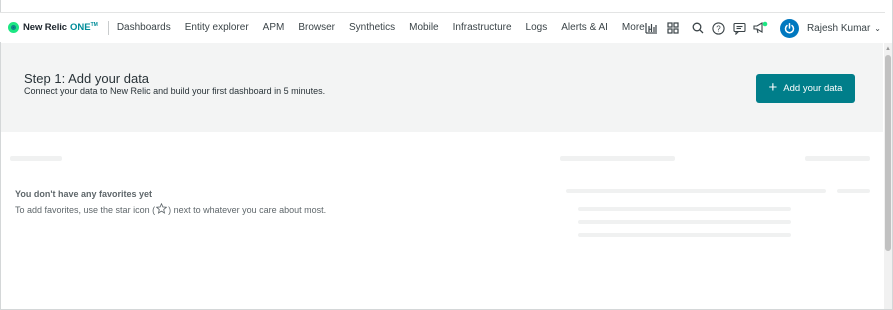  I want to click on nav-item-browser: Browser, so click(316, 27).